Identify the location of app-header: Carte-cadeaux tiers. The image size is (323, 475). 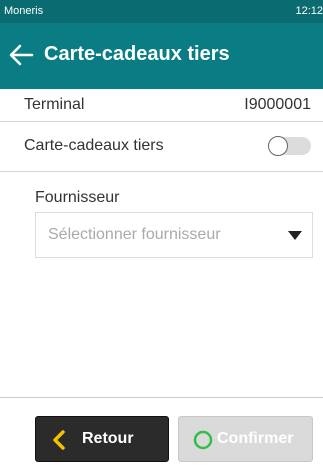
(161, 56).